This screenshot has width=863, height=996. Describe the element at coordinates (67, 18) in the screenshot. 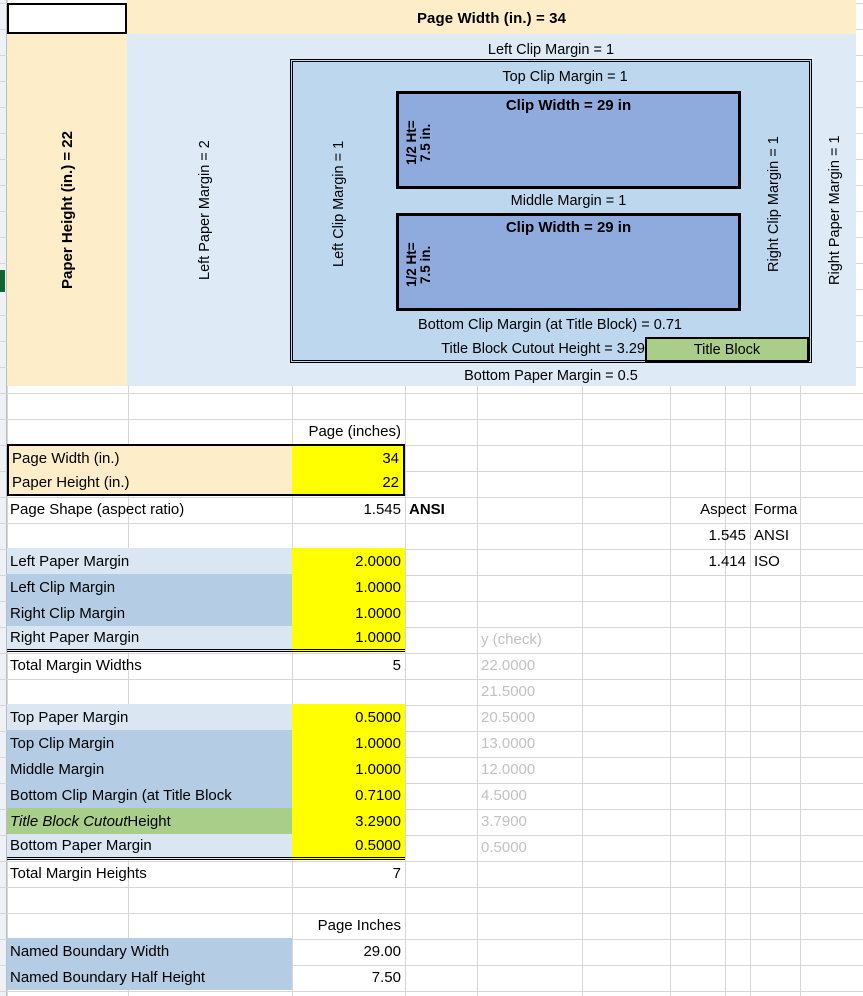

I see `corner-blank-cell` at that location.